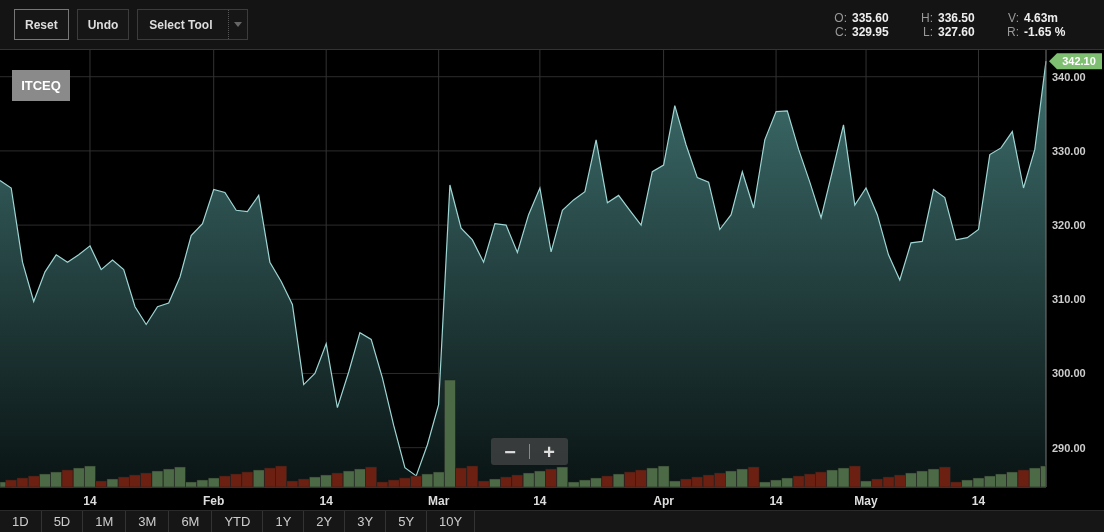  I want to click on range-button: 3Y, so click(366, 521).